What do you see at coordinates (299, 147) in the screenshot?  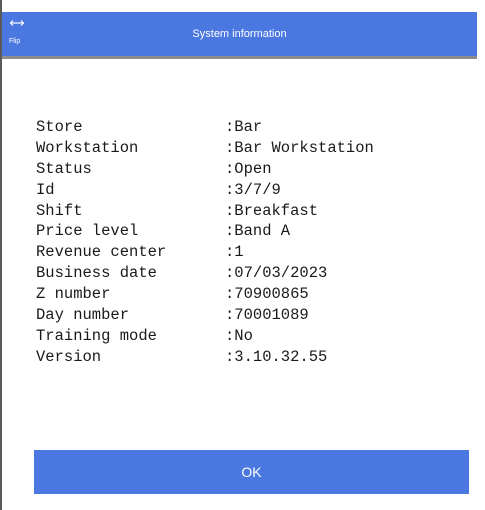 I see `info-value: :Bar Workstation` at bounding box center [299, 147].